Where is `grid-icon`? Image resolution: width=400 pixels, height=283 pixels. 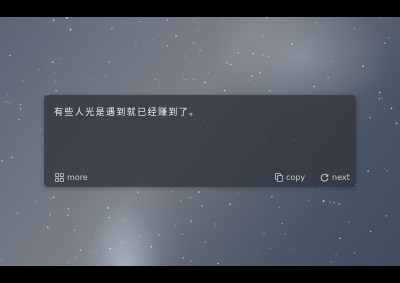
grid-icon is located at coordinates (59, 177).